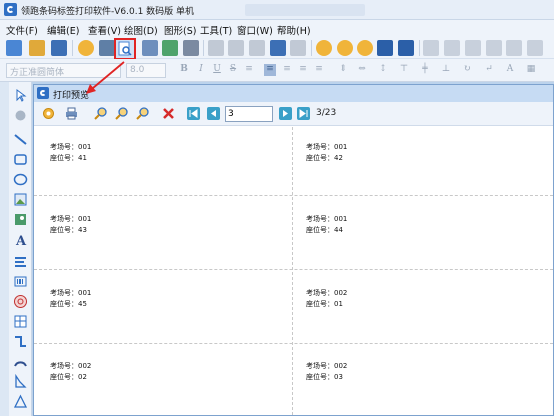 The width and height of the screenshot is (554, 416). Describe the element at coordinates (150, 48) in the screenshot. I see `database-icon` at that location.